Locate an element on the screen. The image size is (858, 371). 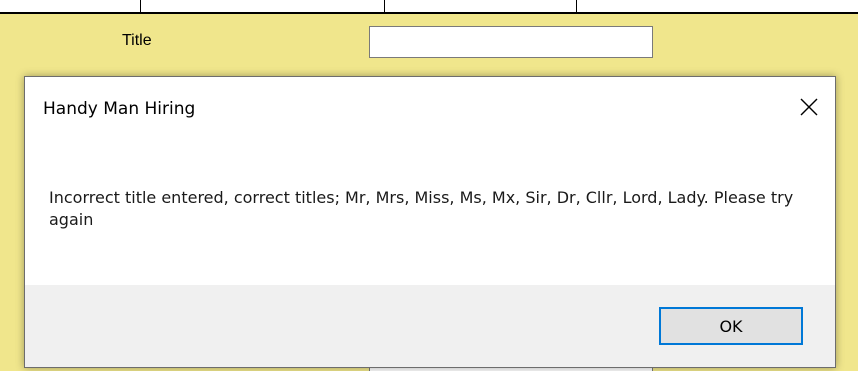
close-button is located at coordinates (809, 107).